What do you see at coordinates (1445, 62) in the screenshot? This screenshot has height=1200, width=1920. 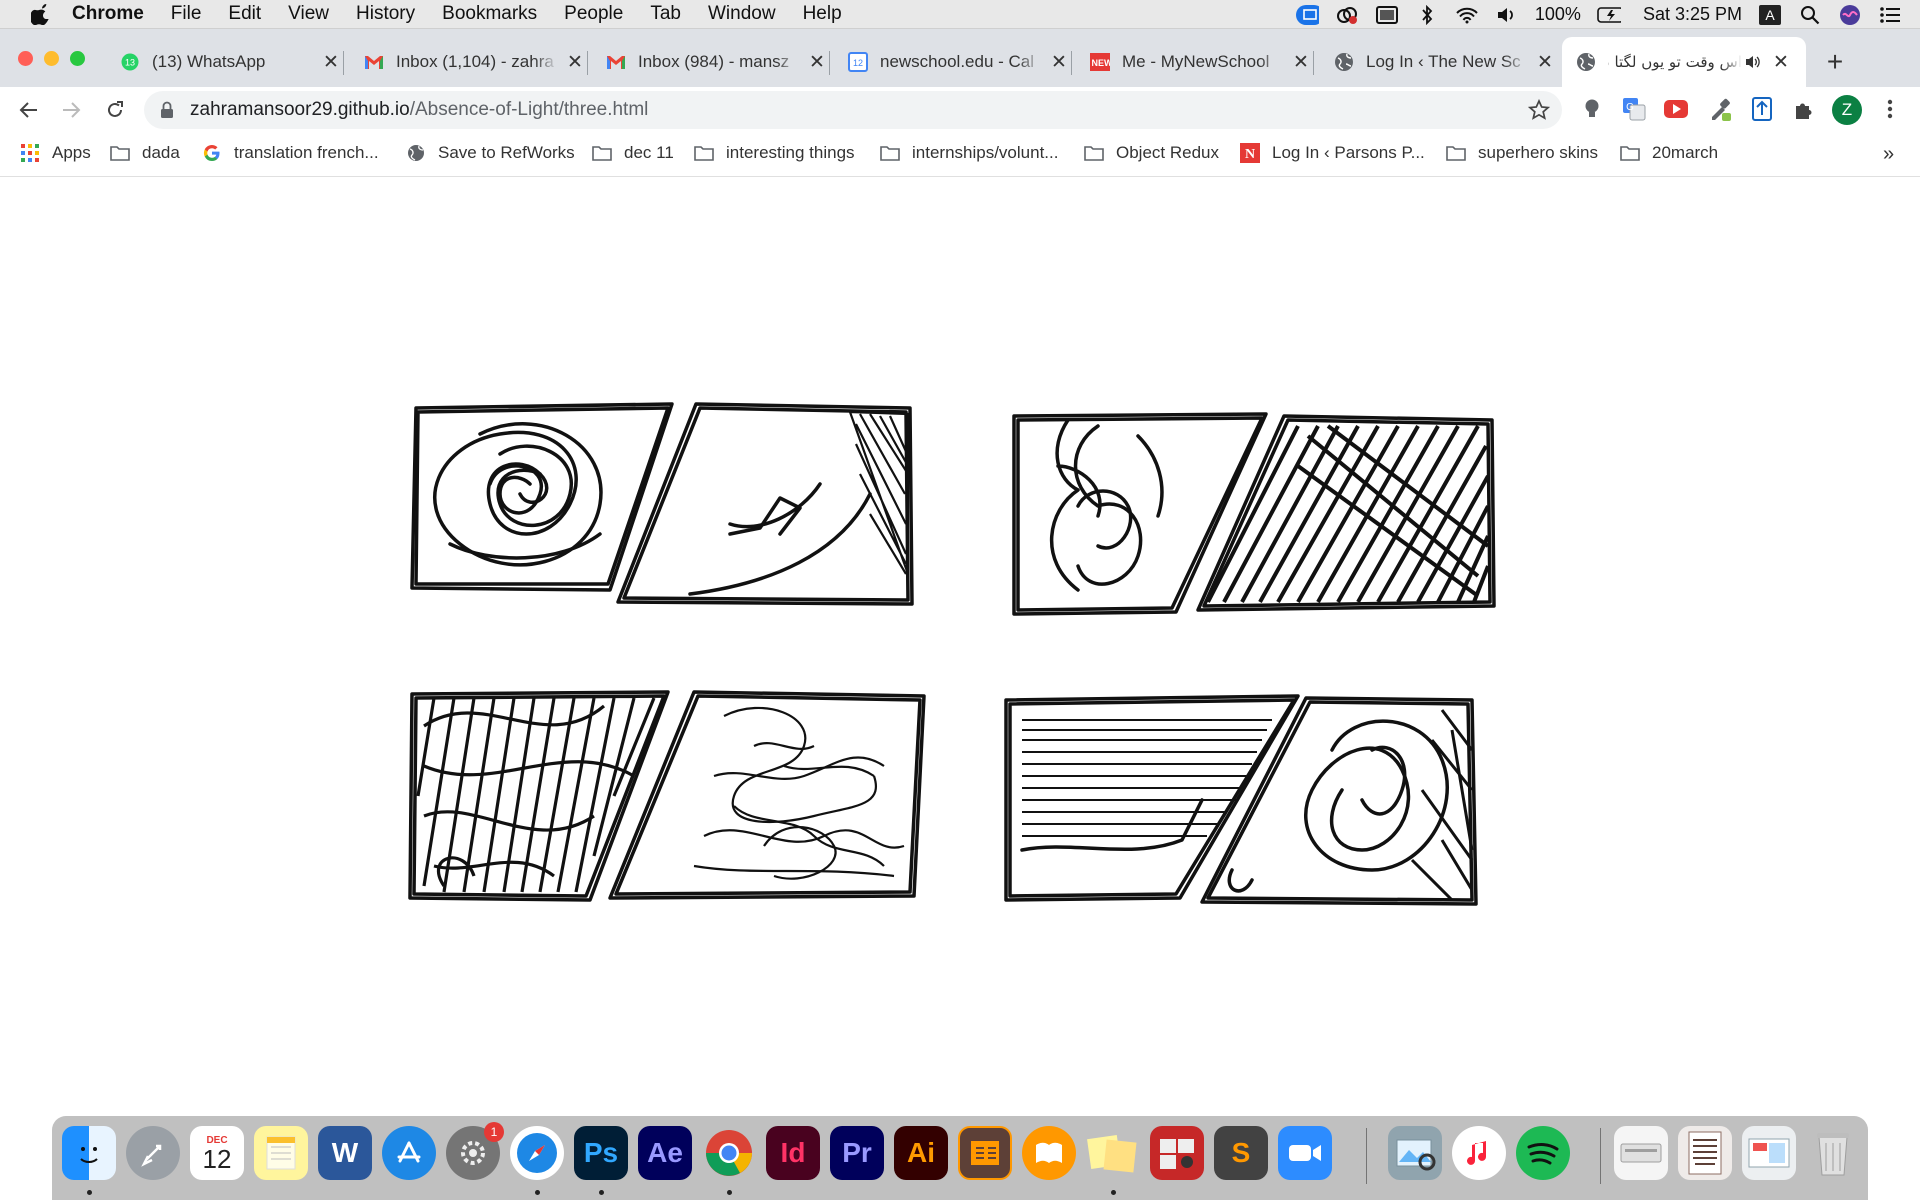 I see `tab-login-new-school: Log In ‹ The New Sc ✕` at bounding box center [1445, 62].